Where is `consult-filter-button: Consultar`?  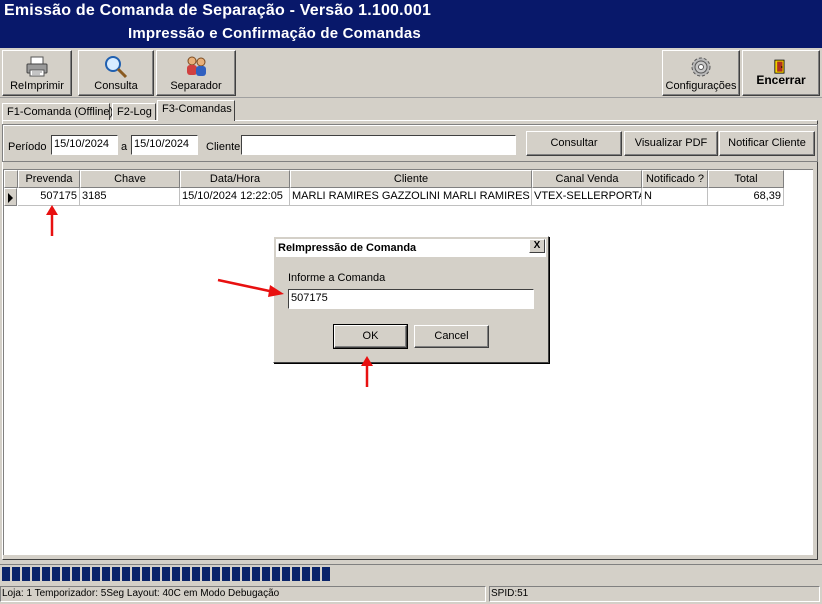 consult-filter-button: Consultar is located at coordinates (574, 143).